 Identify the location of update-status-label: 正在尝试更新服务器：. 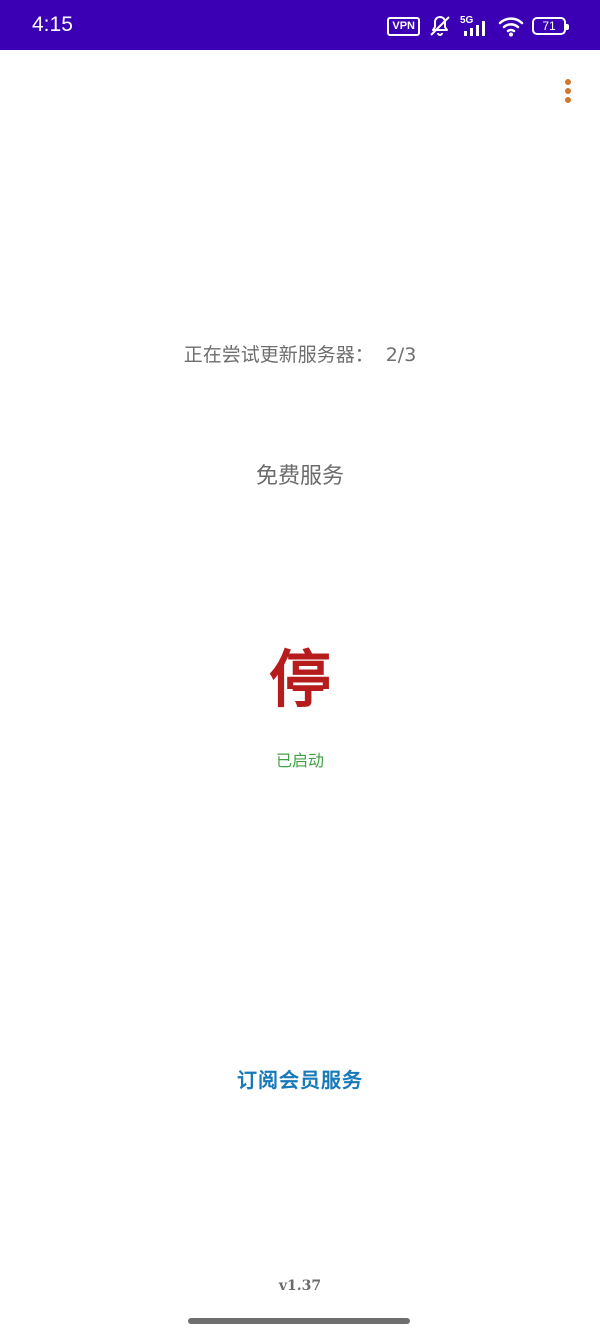
(278, 355).